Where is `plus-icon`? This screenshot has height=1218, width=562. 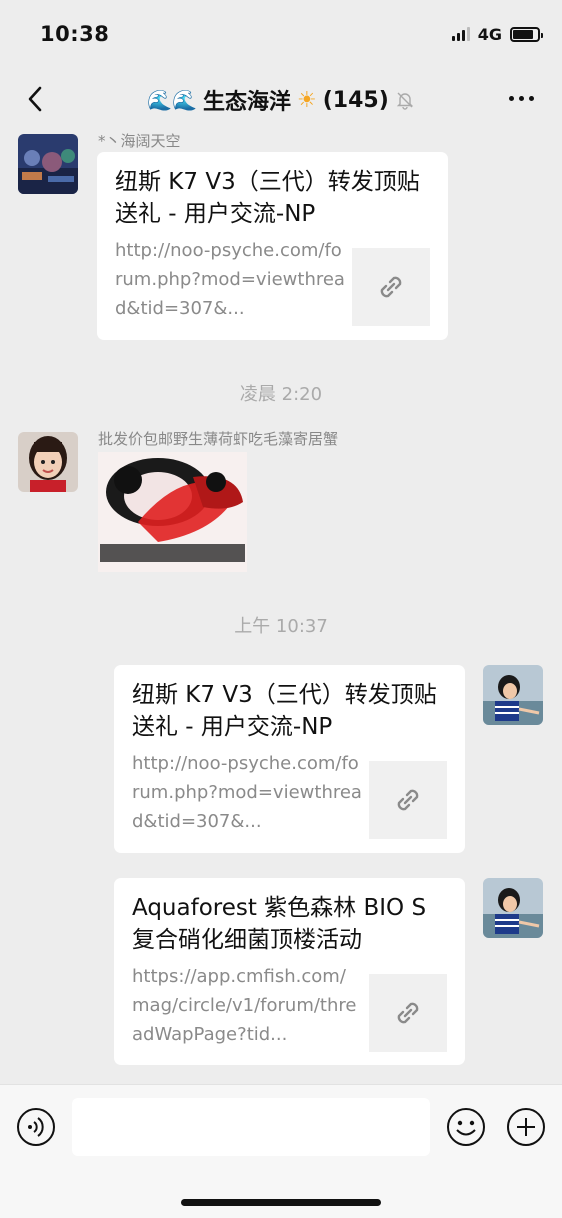
plus-icon is located at coordinates (526, 1127).